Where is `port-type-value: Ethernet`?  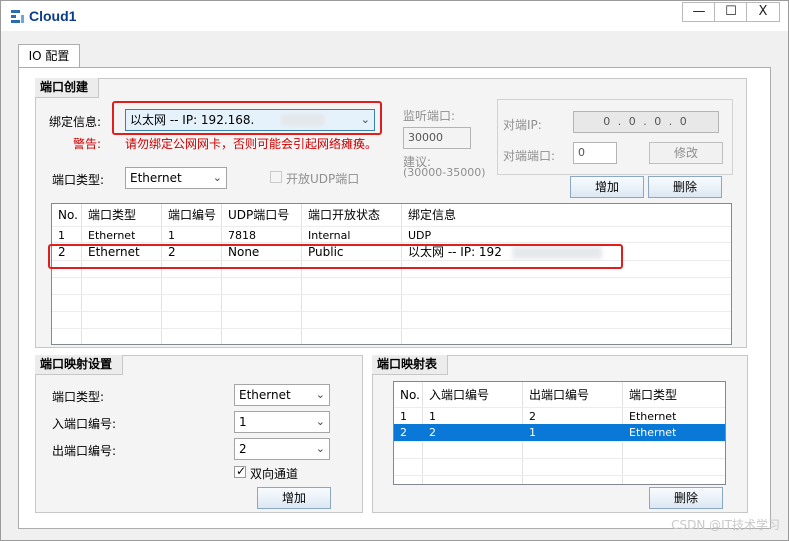
port-type-value: Ethernet is located at coordinates (156, 178).